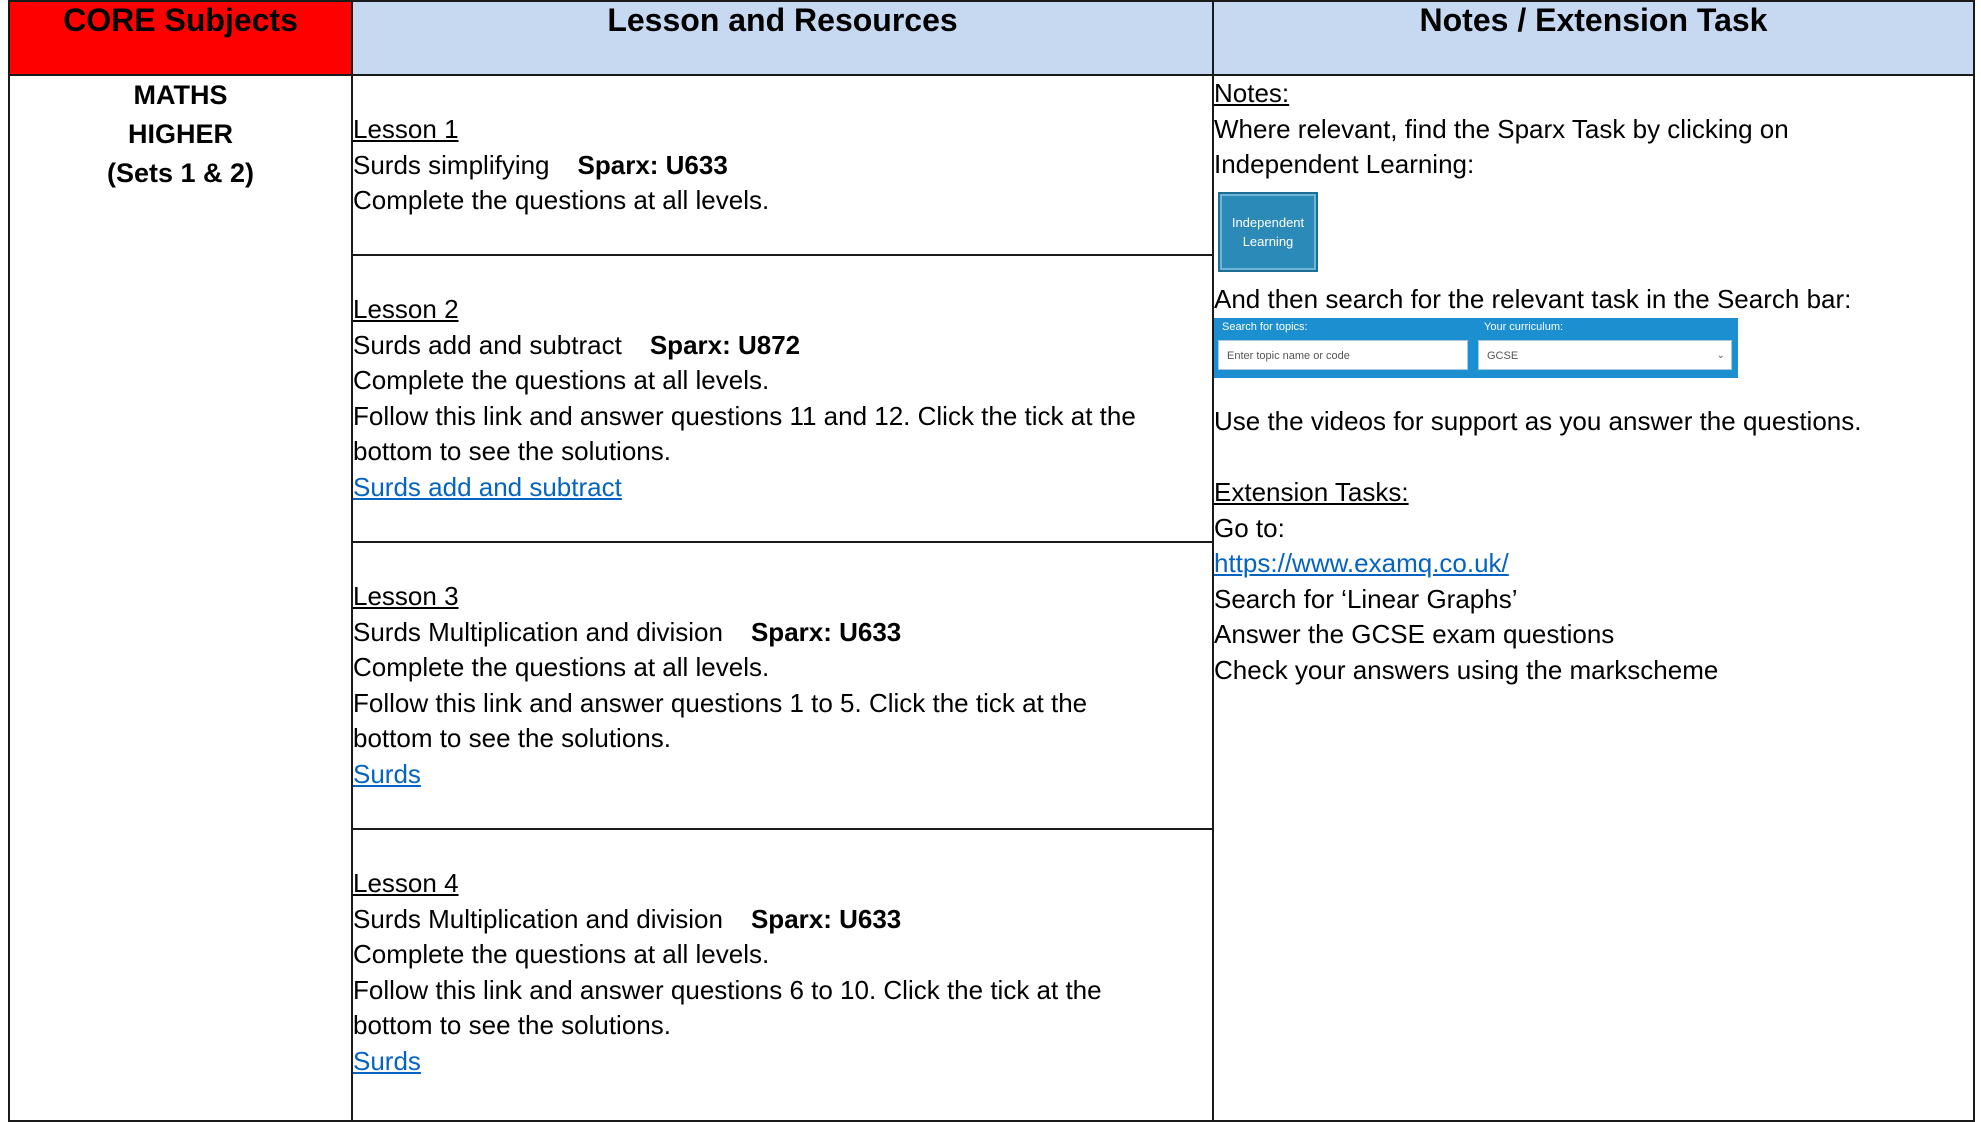 This screenshot has height=1122, width=1981. Describe the element at coordinates (1268, 231) in the screenshot. I see `independent-learning-button: Independent Learning` at that location.